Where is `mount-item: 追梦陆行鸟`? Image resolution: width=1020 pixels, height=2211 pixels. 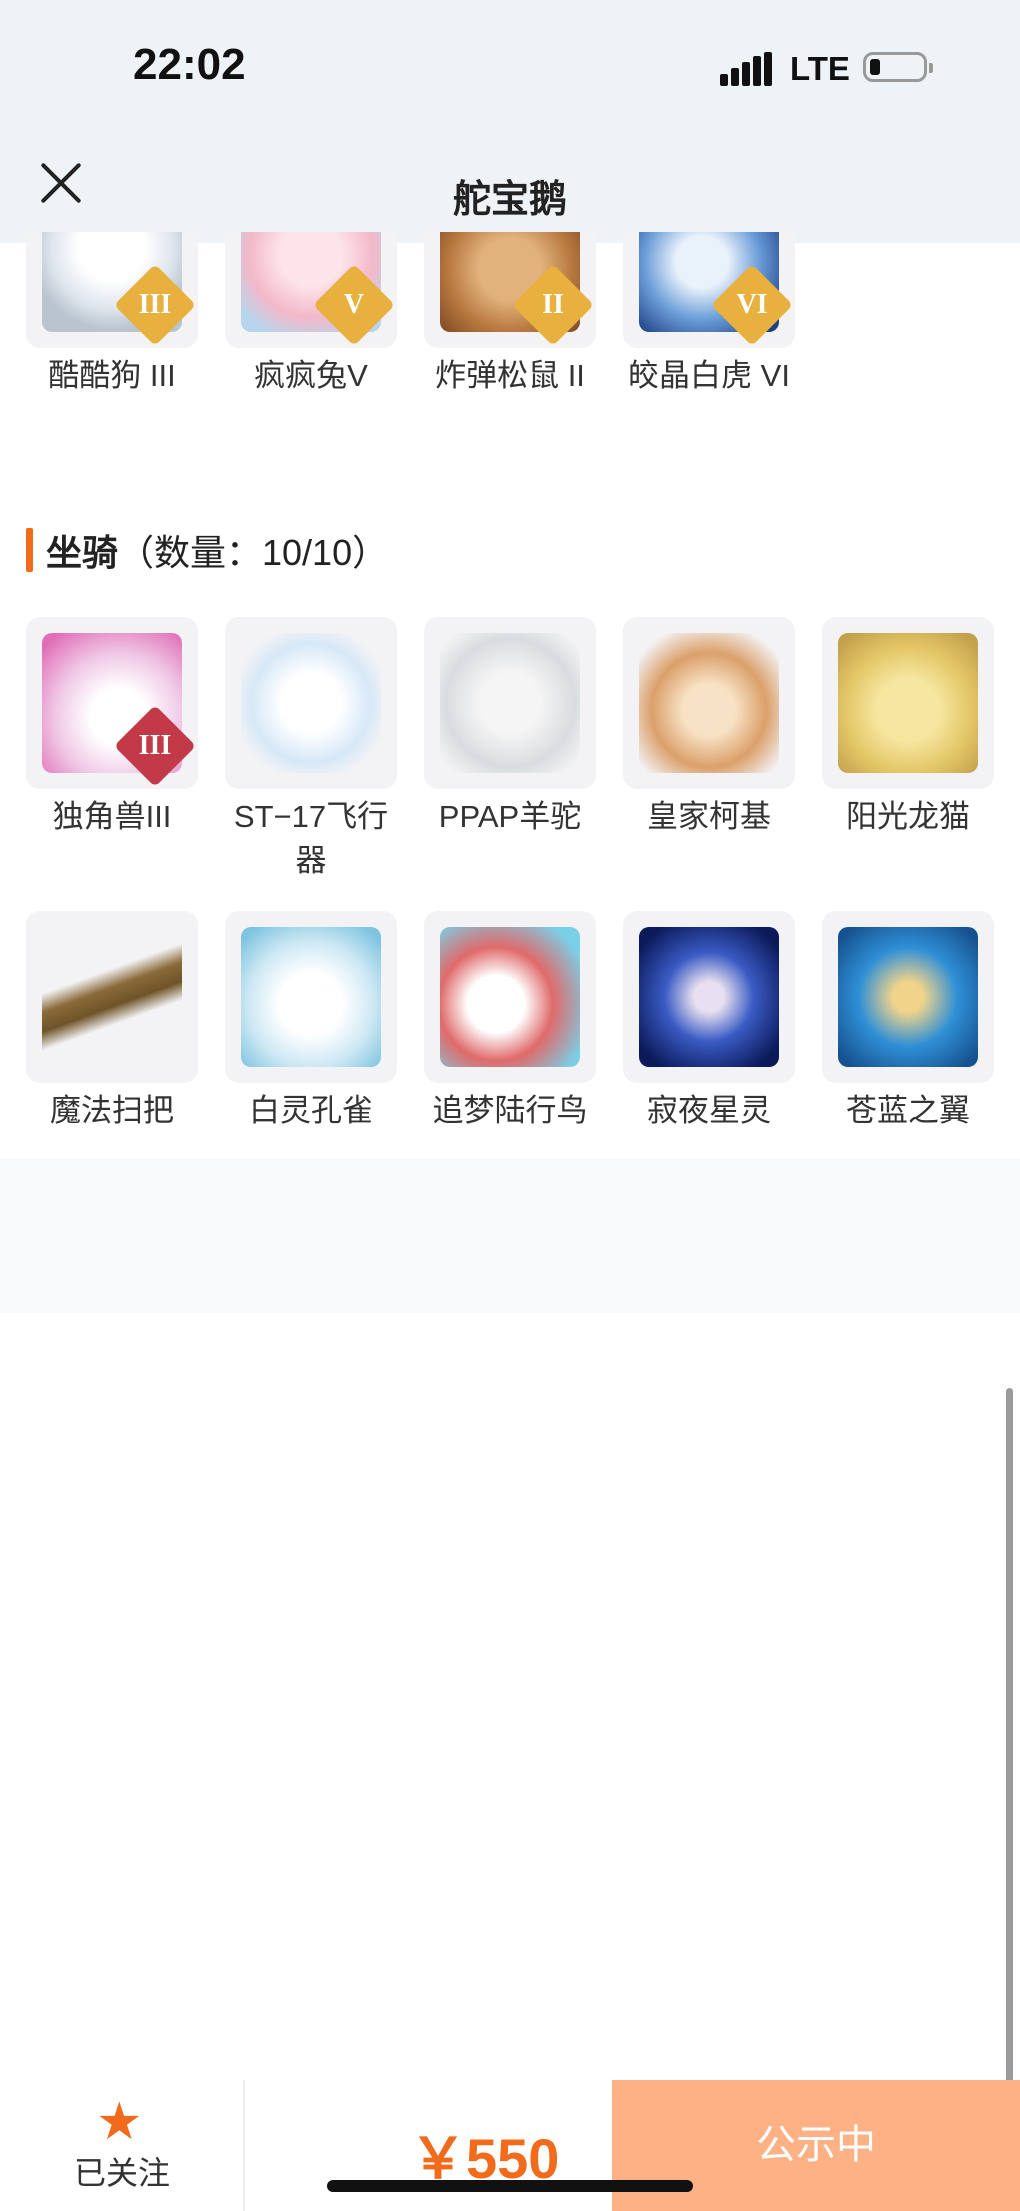
mount-item: 追梦陆行鸟 is located at coordinates (510, 1022).